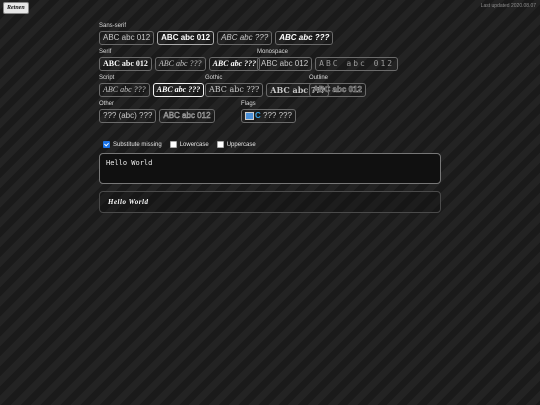  Describe the element at coordinates (186, 38) in the screenshot. I see `sans-bold-option: ABC abc 012` at that location.